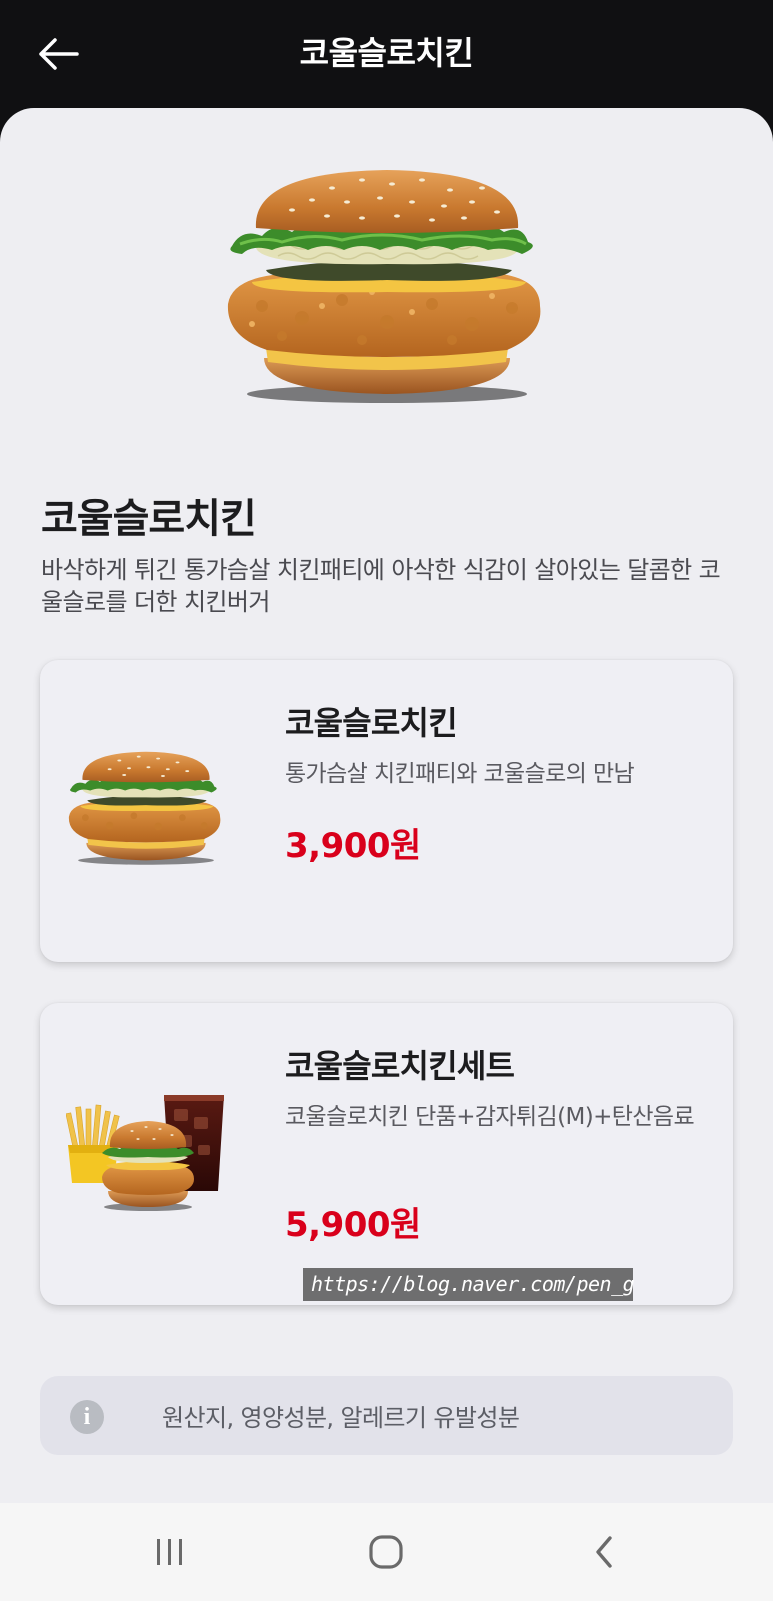 Image resolution: width=773 pixels, height=1601 pixels. What do you see at coordinates (341, 1418) in the screenshot?
I see `info-label: 원산지, 영양성분, 알레르기 유발성분` at bounding box center [341, 1418].